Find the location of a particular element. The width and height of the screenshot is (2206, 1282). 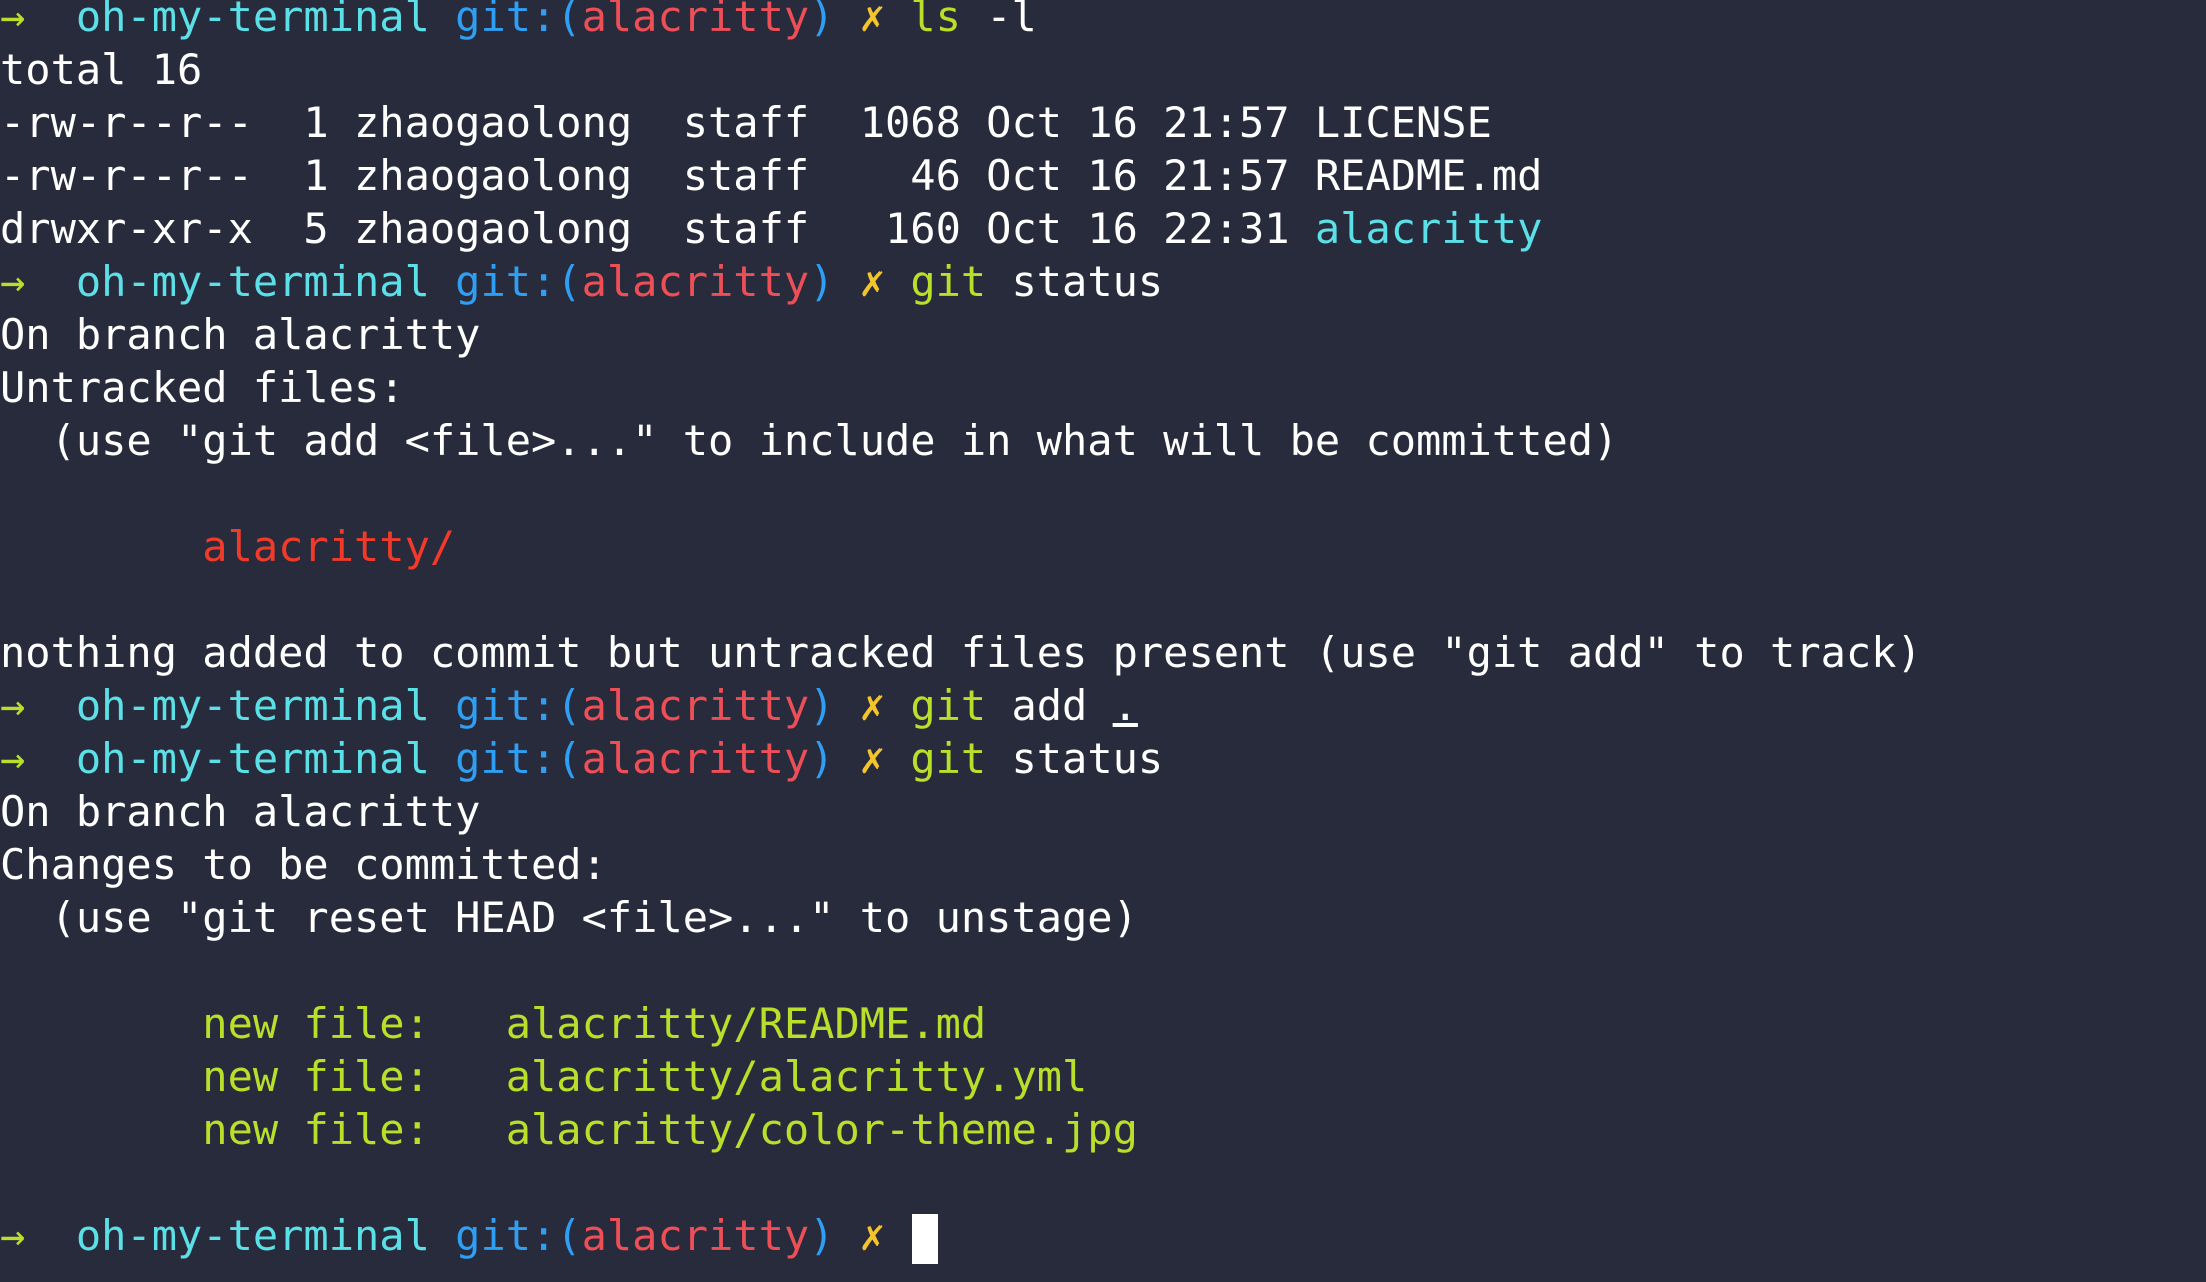

terminal-text-foreground: . is located at coordinates (1125, 705).